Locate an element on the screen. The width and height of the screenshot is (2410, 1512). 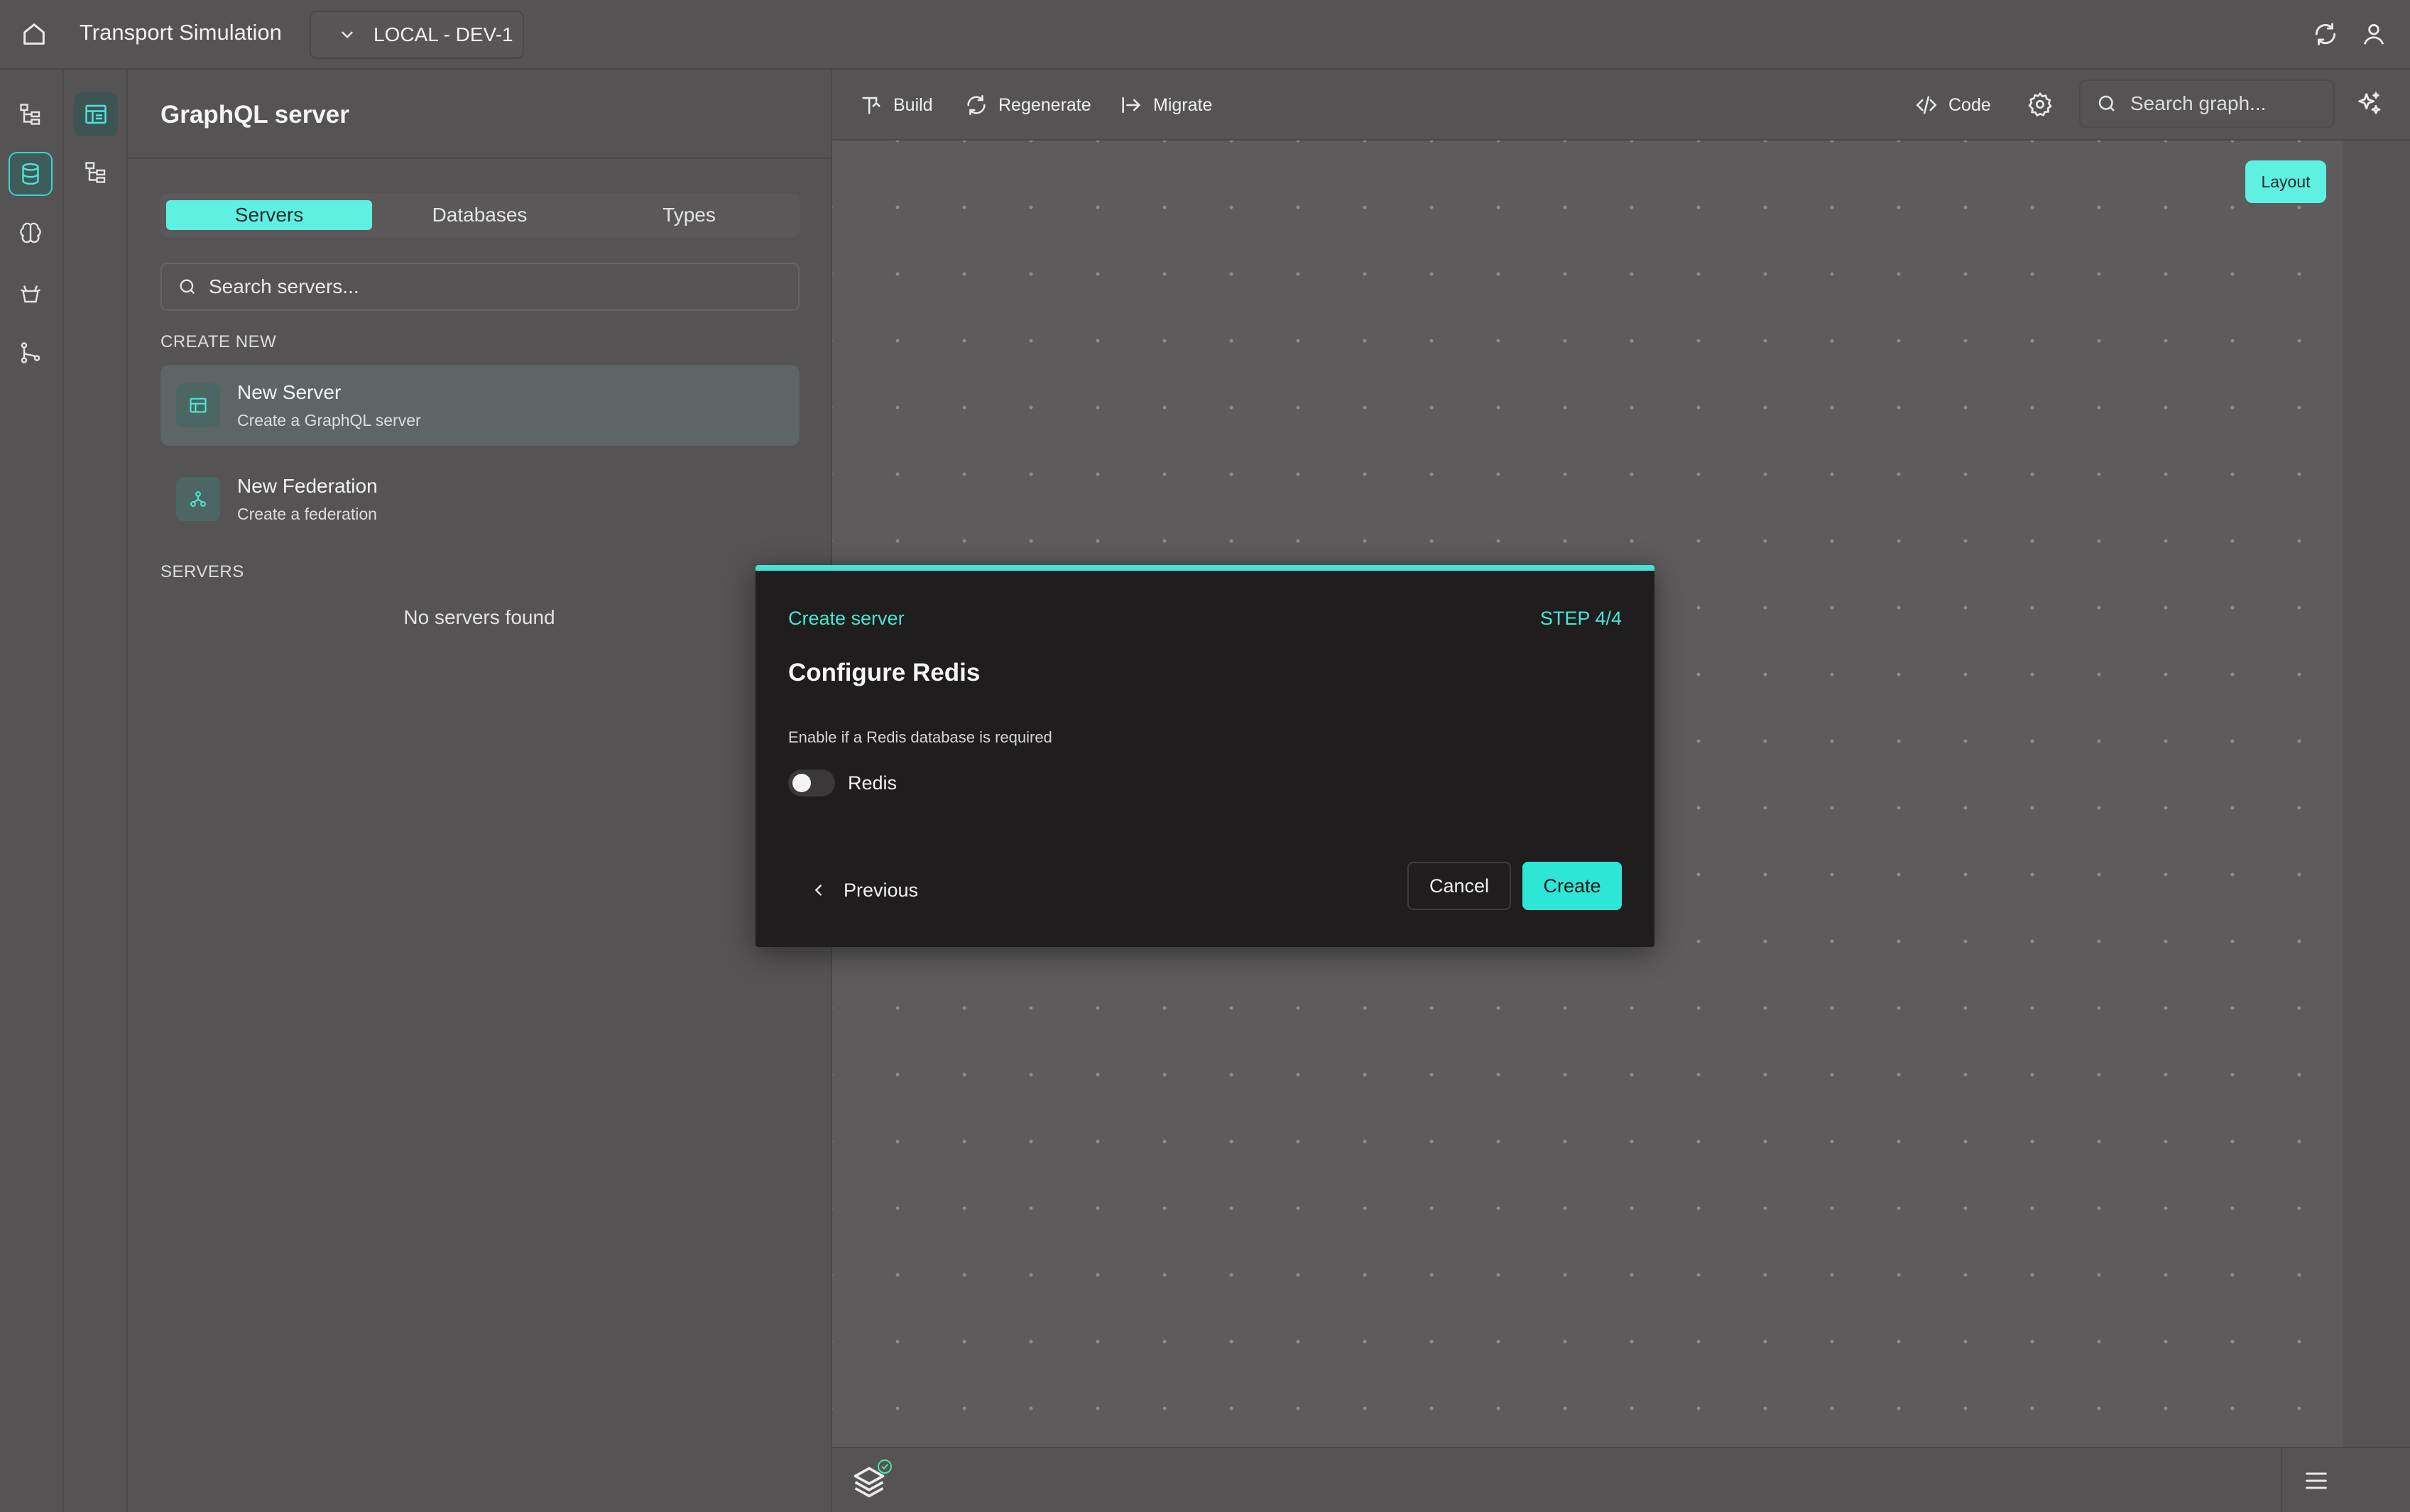
rail2-dashboard-button is located at coordinates (96, 114).